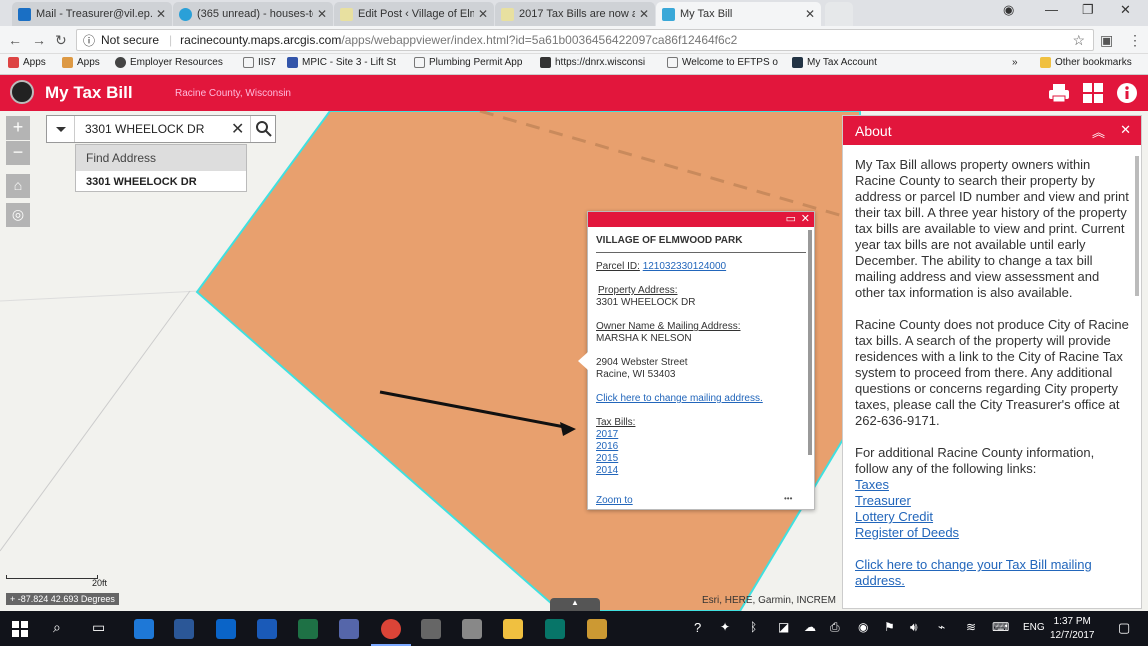  What do you see at coordinates (889, 627) in the screenshot?
I see `tray-icon: ⚑` at bounding box center [889, 627].